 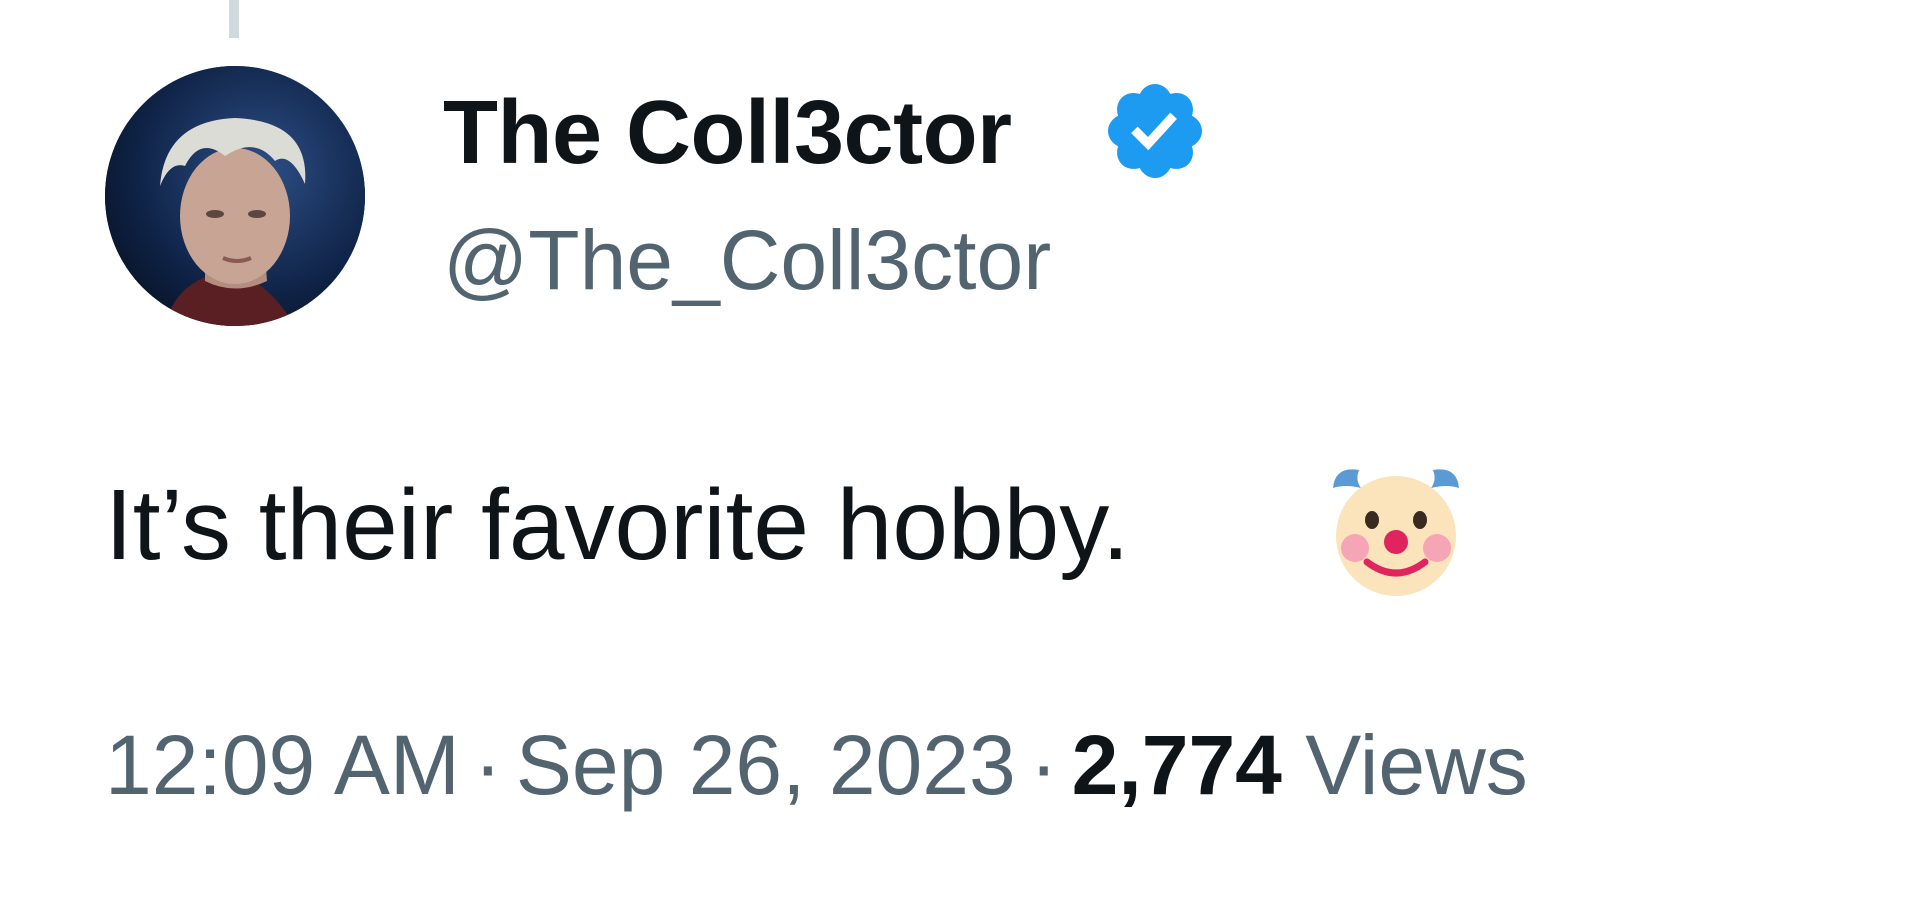 What do you see at coordinates (1396, 529) in the screenshot?
I see `clown-face-icon` at bounding box center [1396, 529].